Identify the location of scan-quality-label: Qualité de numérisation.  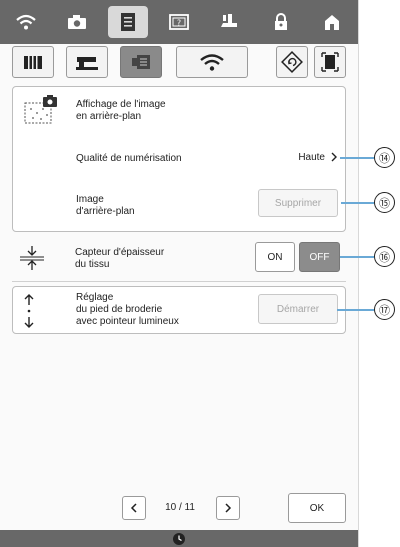
(129, 158).